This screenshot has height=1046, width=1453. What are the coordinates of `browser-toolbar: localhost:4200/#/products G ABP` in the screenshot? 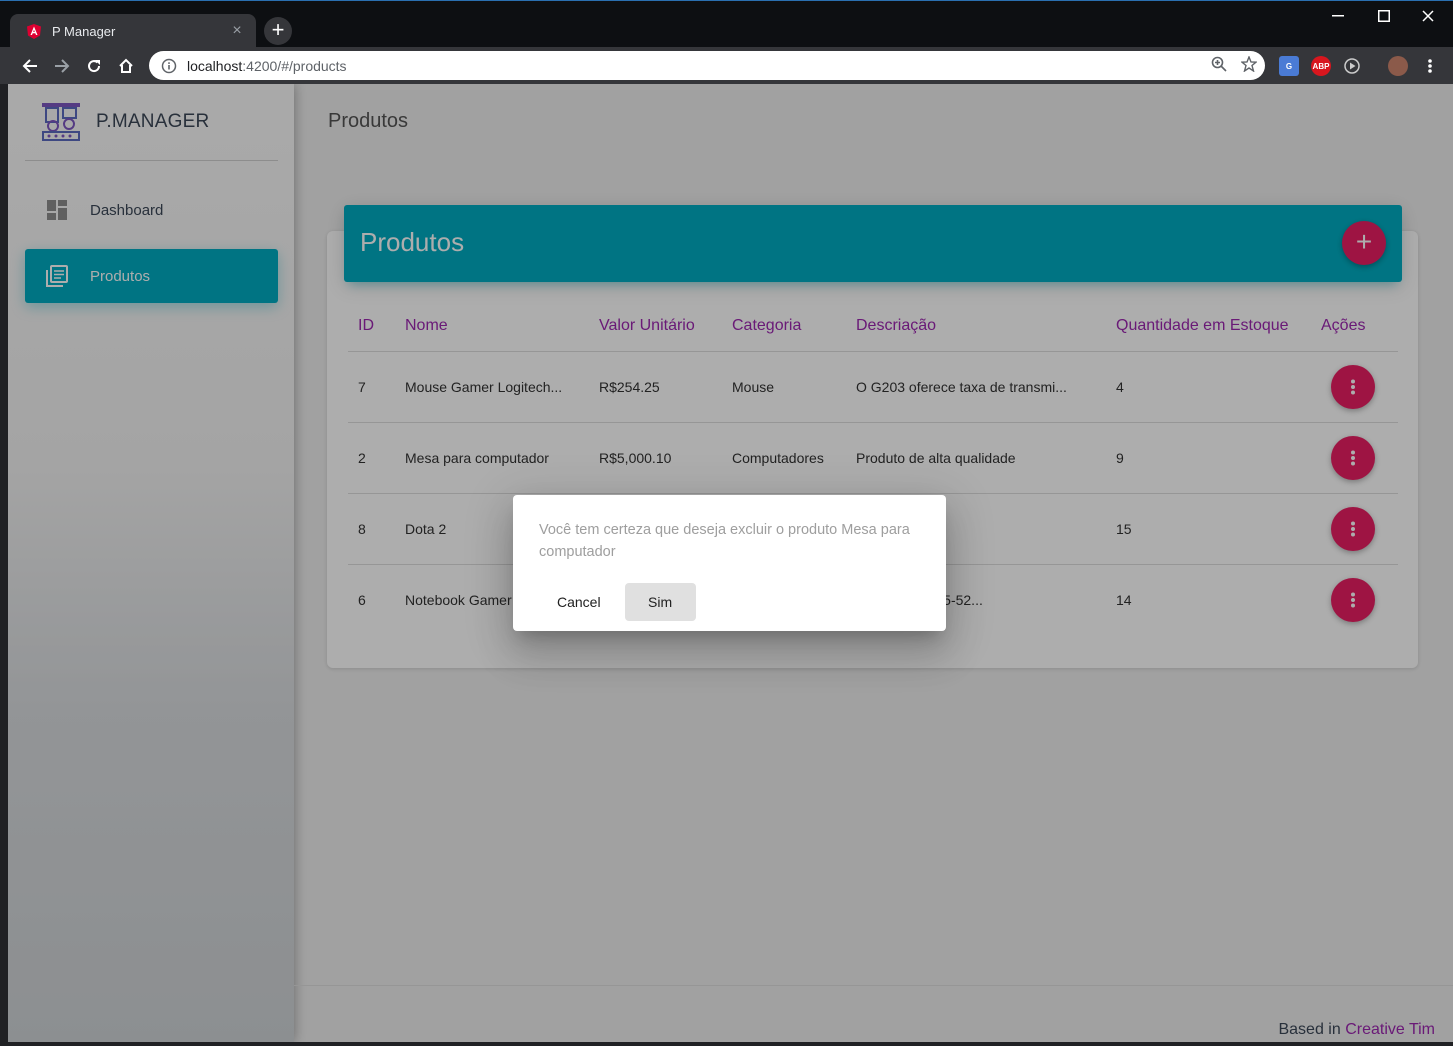 It's located at (726, 65).